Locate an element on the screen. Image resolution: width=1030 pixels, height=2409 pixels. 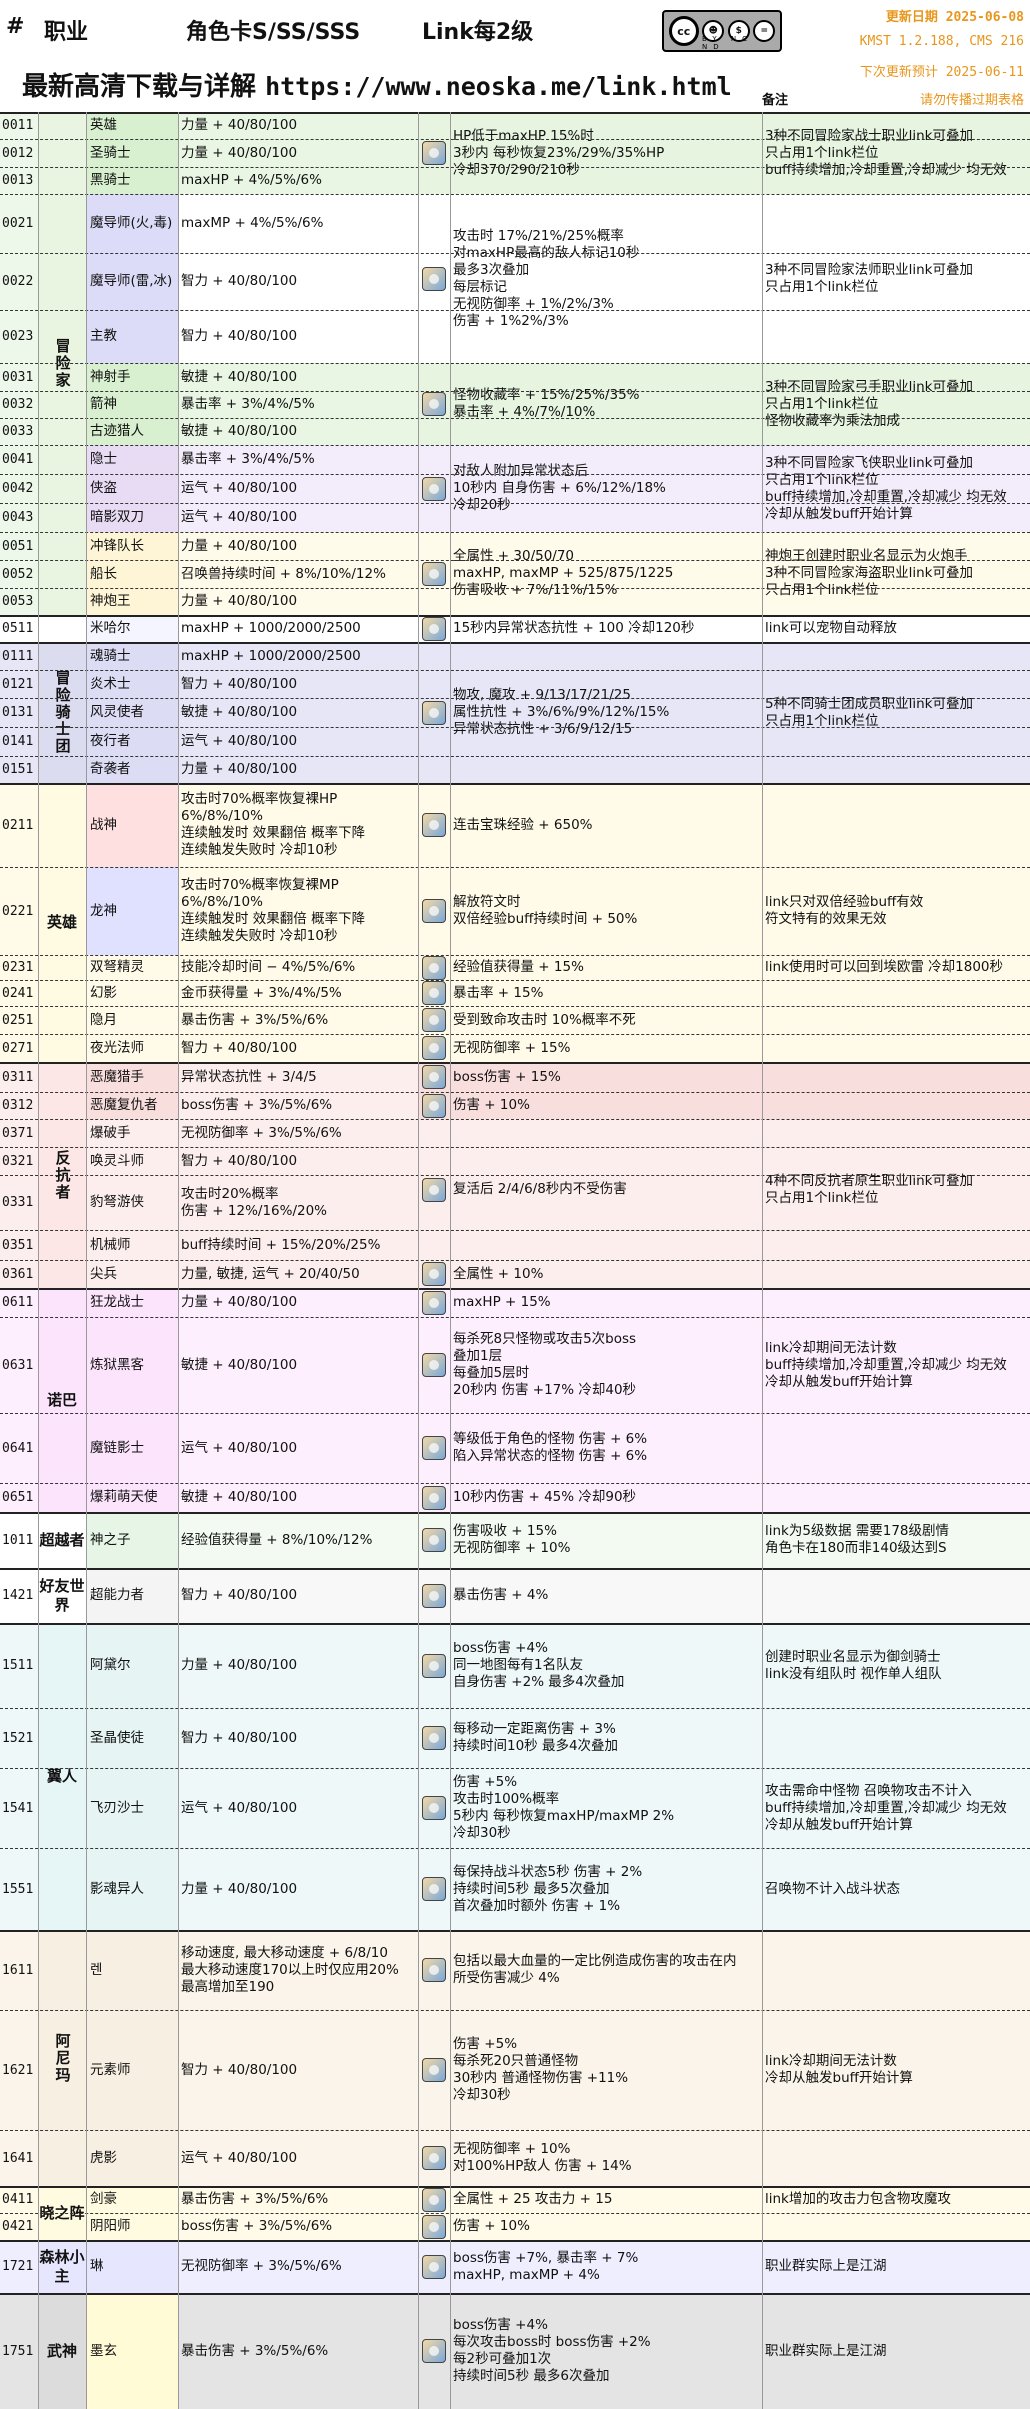
job-name: 神之子 is located at coordinates (132, 1540).